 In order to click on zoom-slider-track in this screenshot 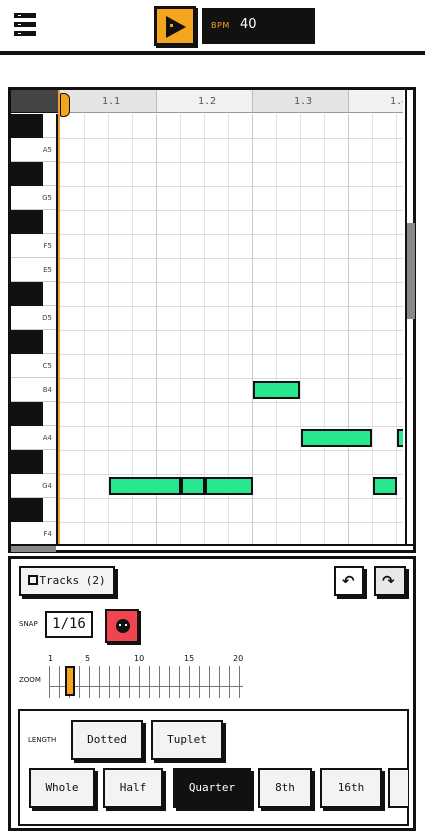, I will do `click(146, 682)`.